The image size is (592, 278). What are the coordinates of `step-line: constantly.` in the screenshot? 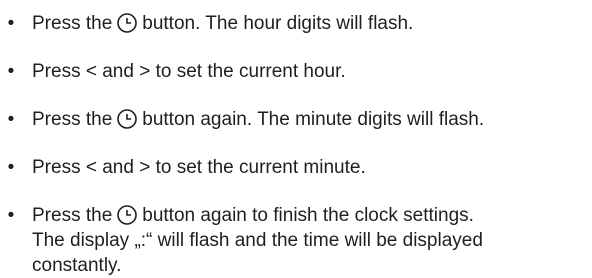 It's located at (77, 265).